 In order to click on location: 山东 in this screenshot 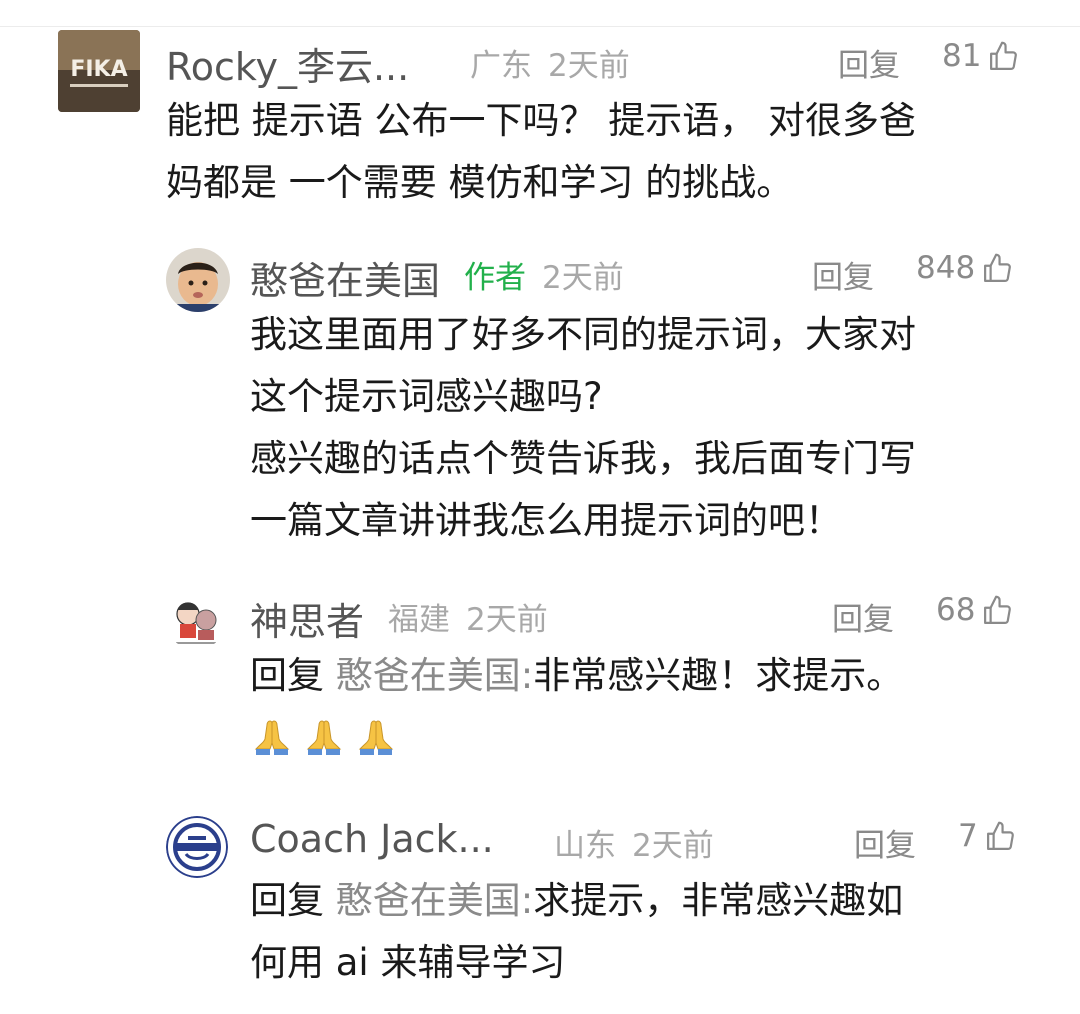, I will do `click(585, 846)`.